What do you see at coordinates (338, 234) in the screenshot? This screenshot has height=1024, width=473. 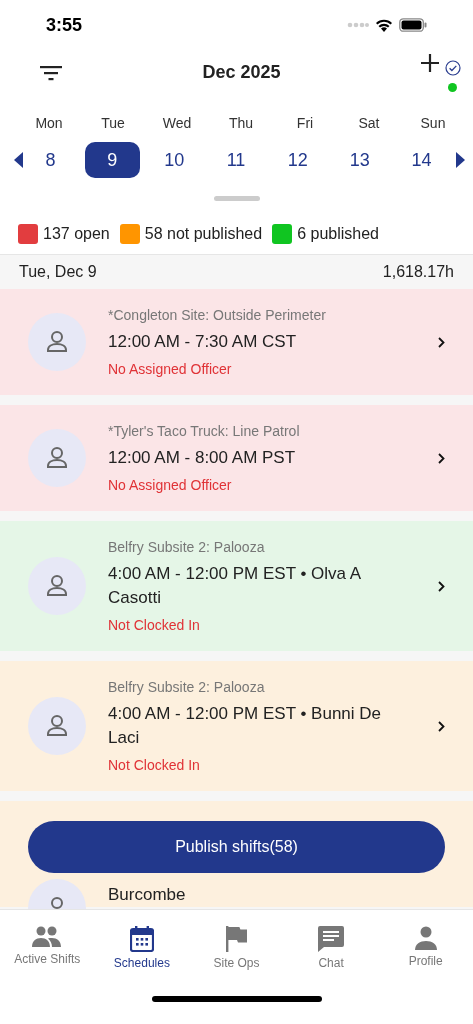 I see `legend-label: 6 published` at bounding box center [338, 234].